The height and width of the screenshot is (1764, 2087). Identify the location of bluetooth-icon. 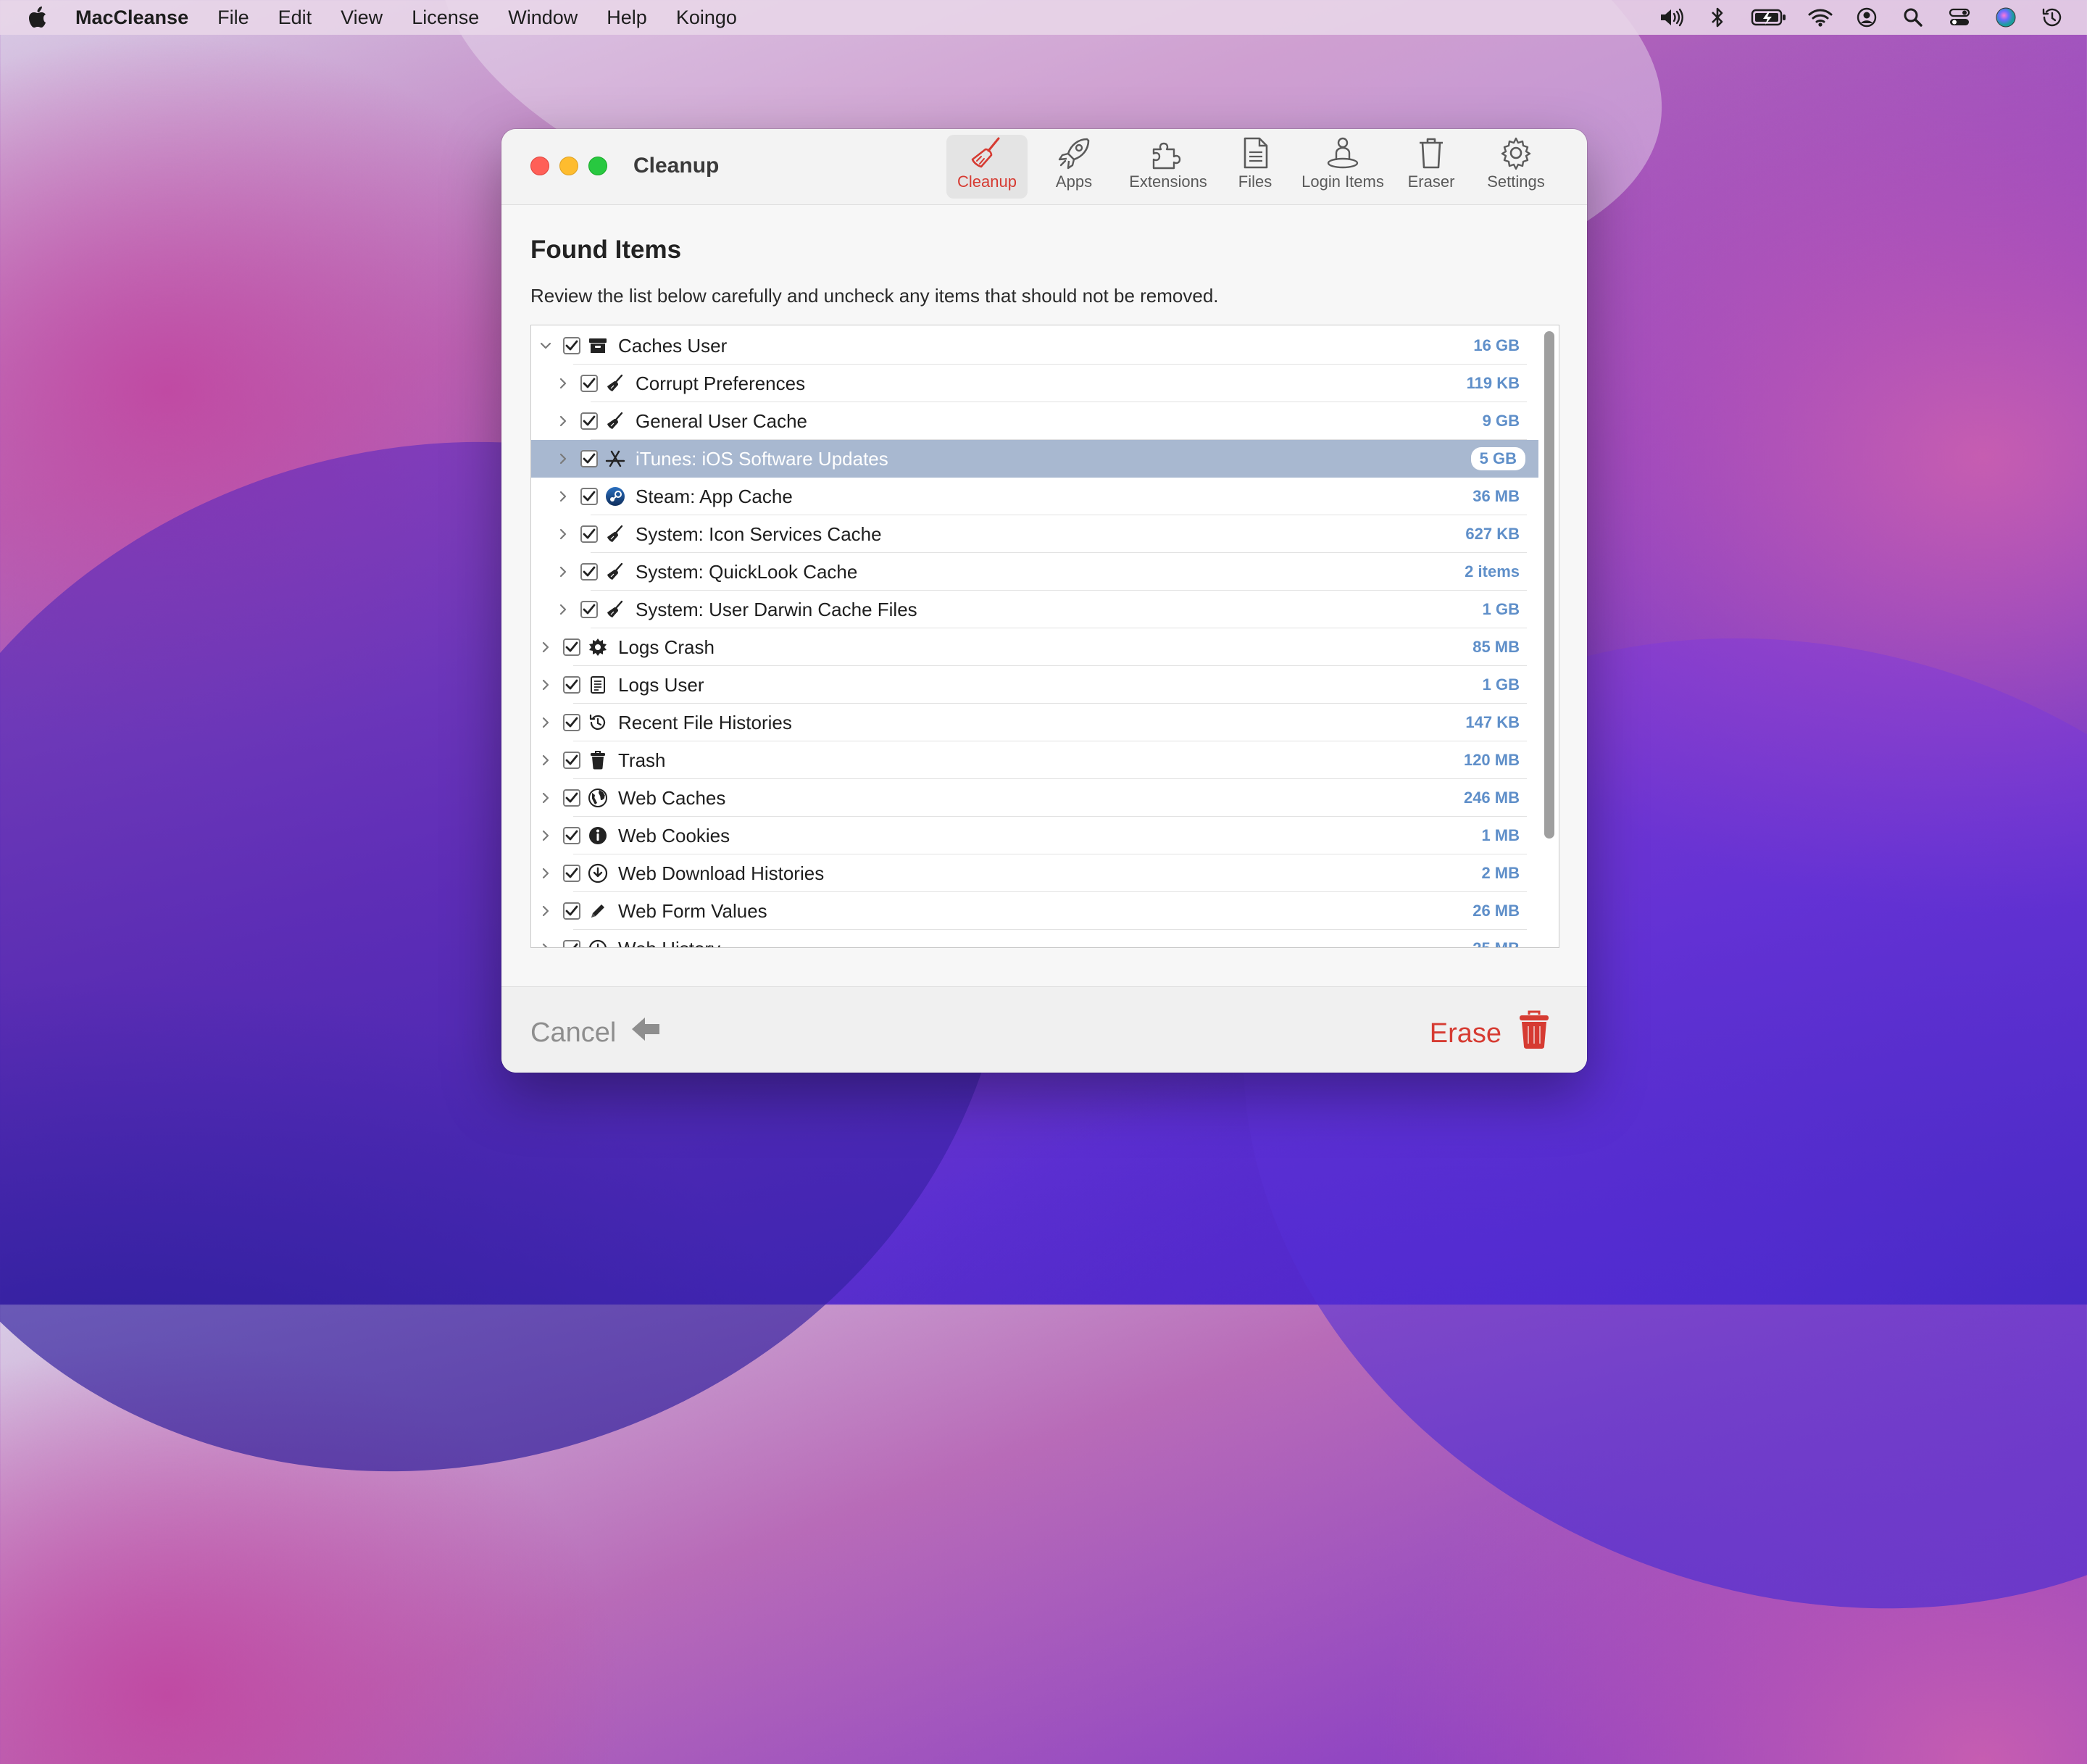
(1717, 17).